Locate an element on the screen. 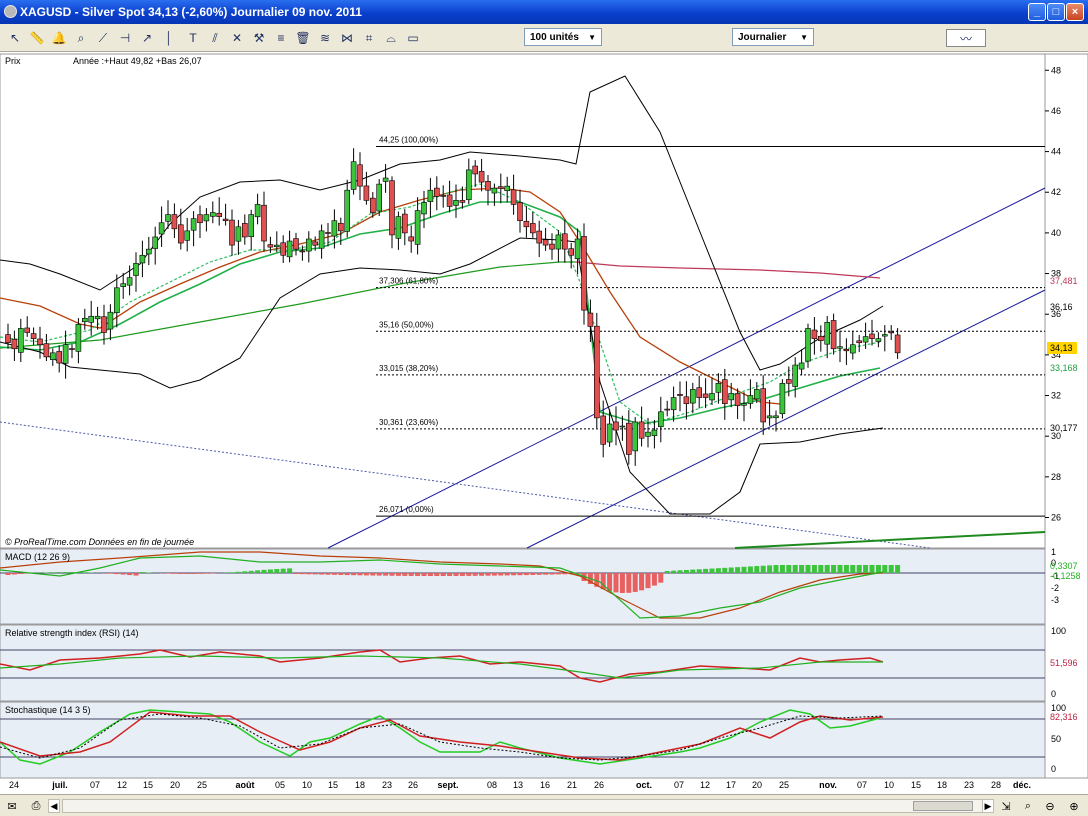  ruler-icon: 📏 is located at coordinates (37, 38).